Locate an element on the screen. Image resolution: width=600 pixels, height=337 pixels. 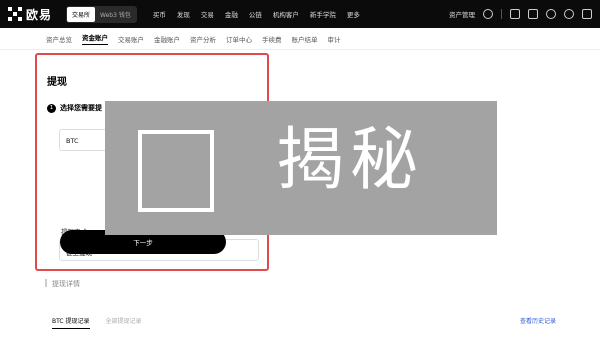
step-header: 1 选择您需要提 is located at coordinates (74, 108).